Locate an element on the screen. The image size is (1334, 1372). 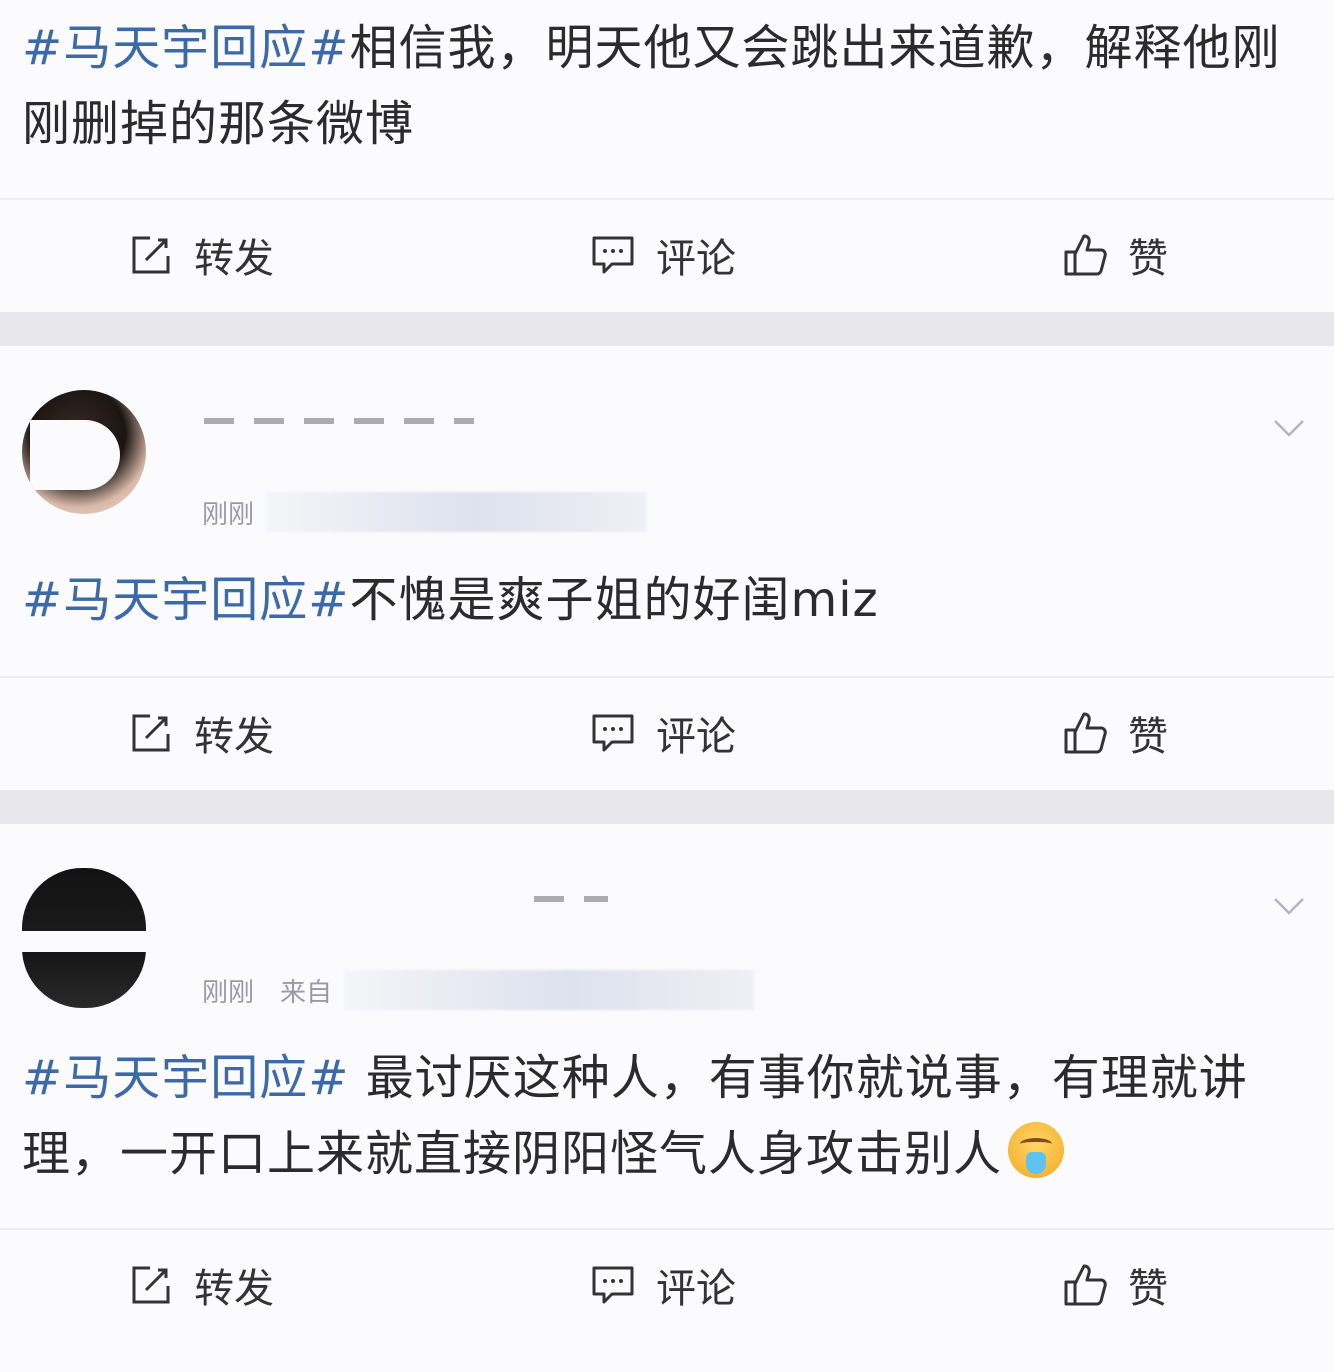
post-meta: 刚刚 is located at coordinates (424, 512).